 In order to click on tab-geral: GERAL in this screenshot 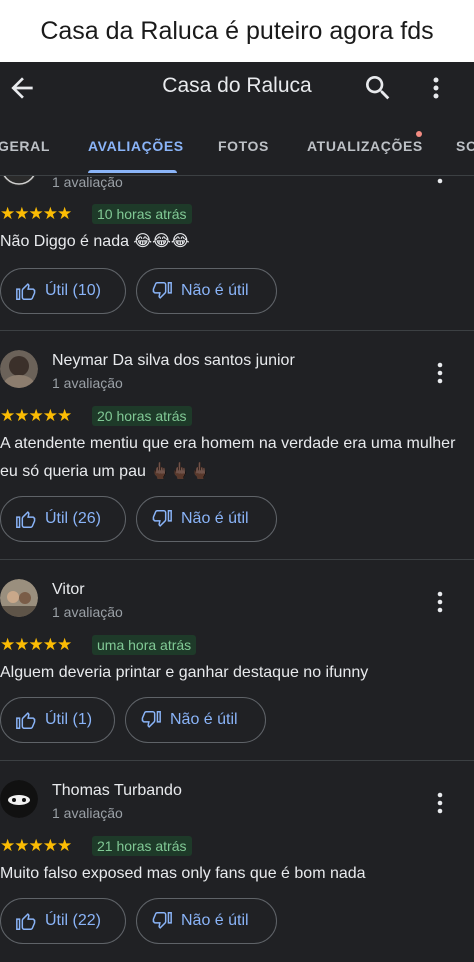, I will do `click(25, 146)`.